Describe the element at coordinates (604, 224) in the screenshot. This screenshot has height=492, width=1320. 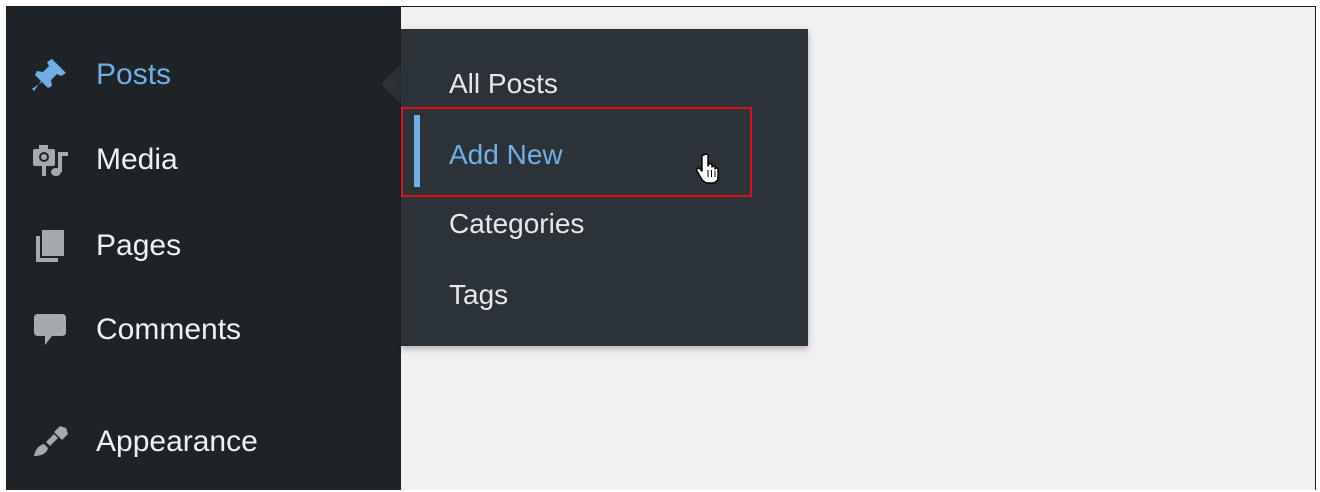
I see `submenu-item-categories: Categories` at that location.